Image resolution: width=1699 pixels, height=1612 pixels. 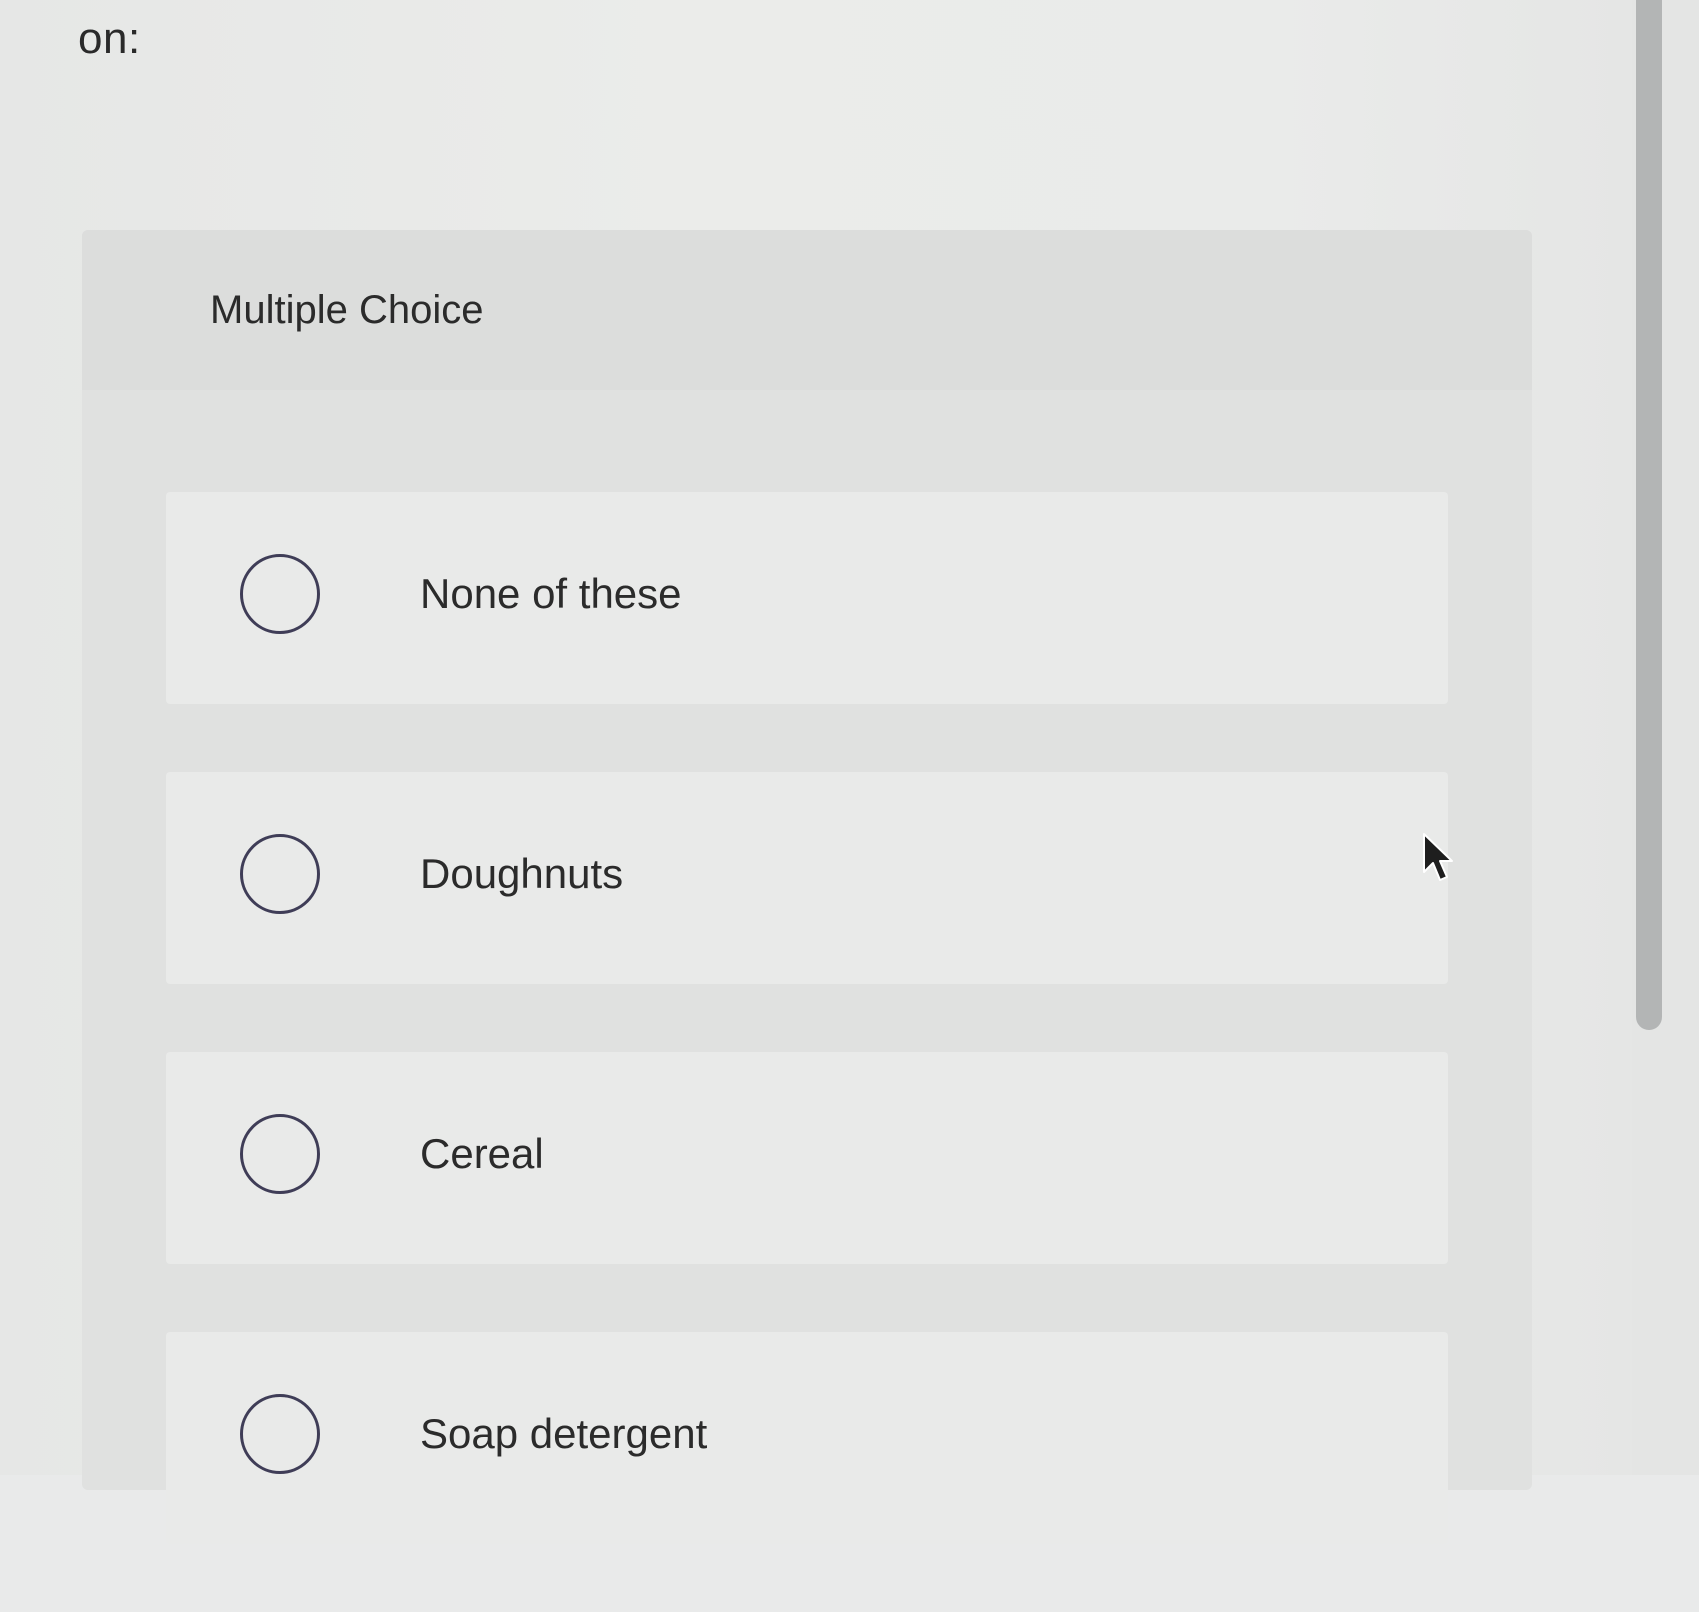 I want to click on answer-option-label: Soap detergent, so click(x=564, y=1433).